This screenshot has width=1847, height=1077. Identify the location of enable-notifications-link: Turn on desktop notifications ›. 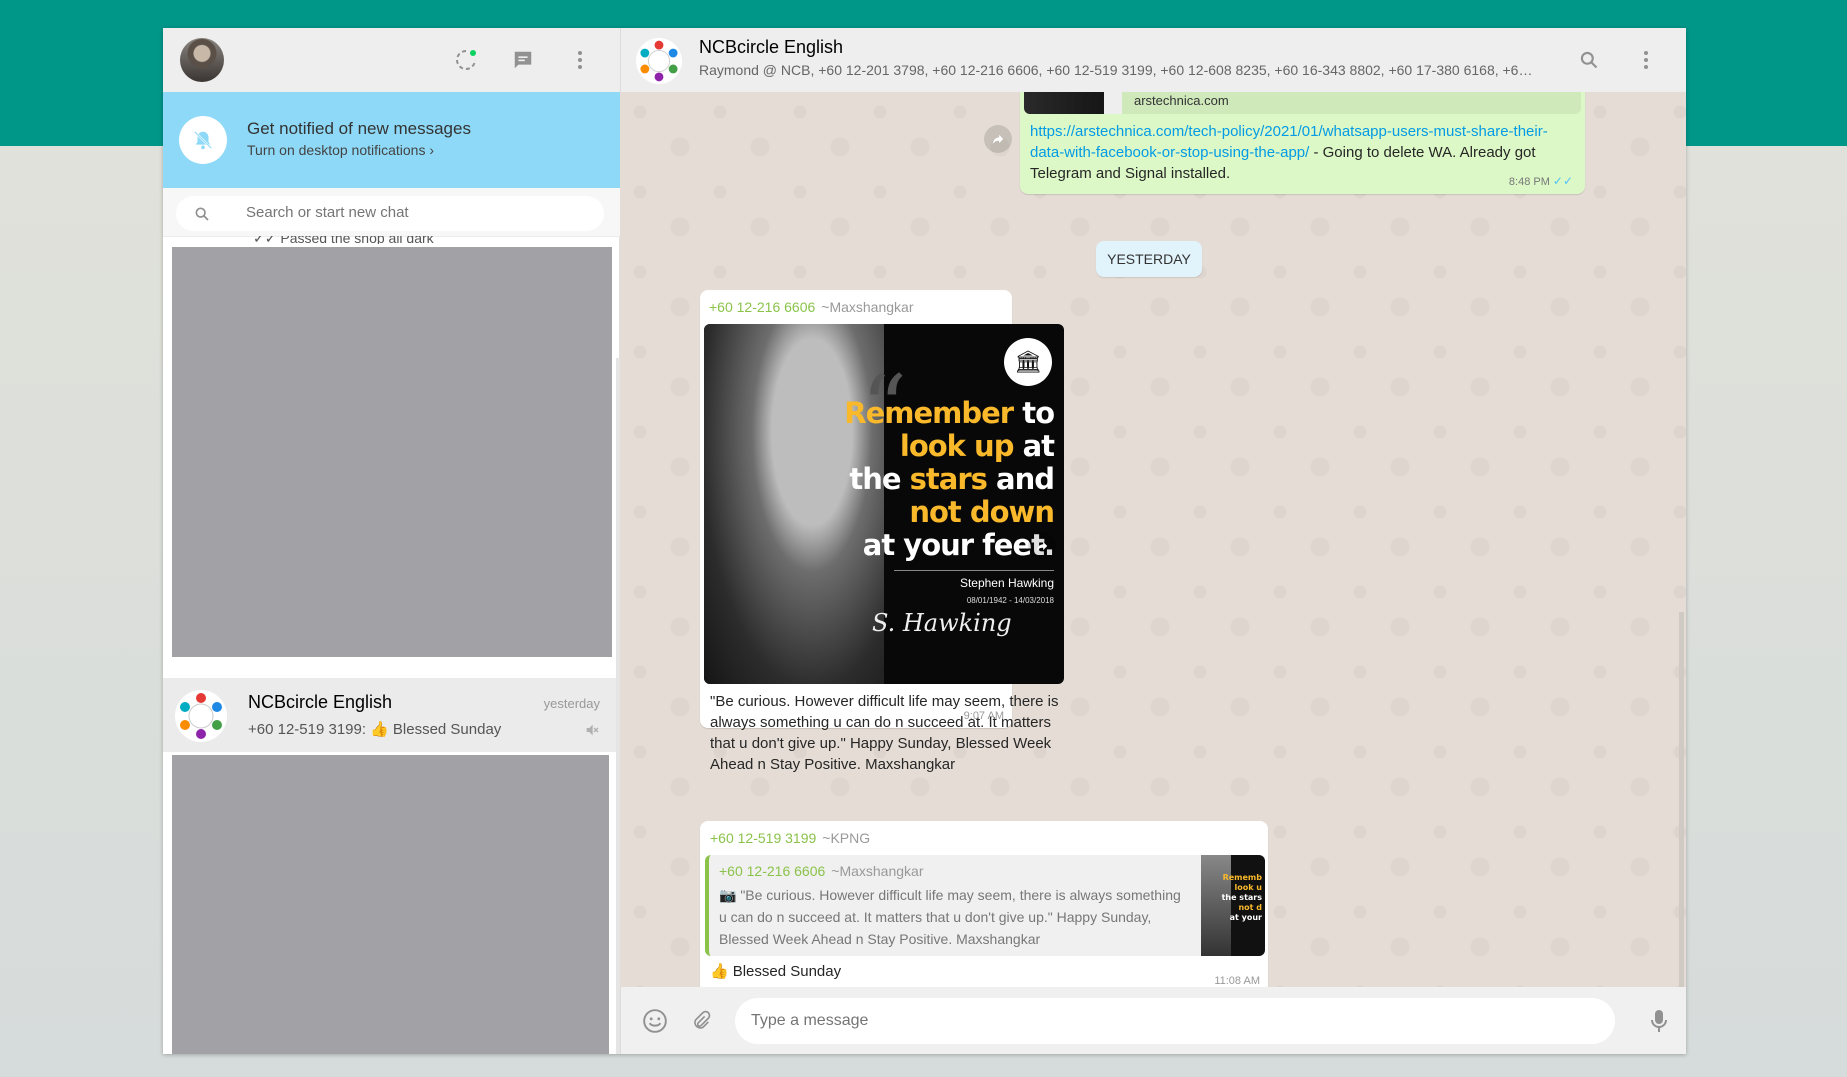
(340, 150).